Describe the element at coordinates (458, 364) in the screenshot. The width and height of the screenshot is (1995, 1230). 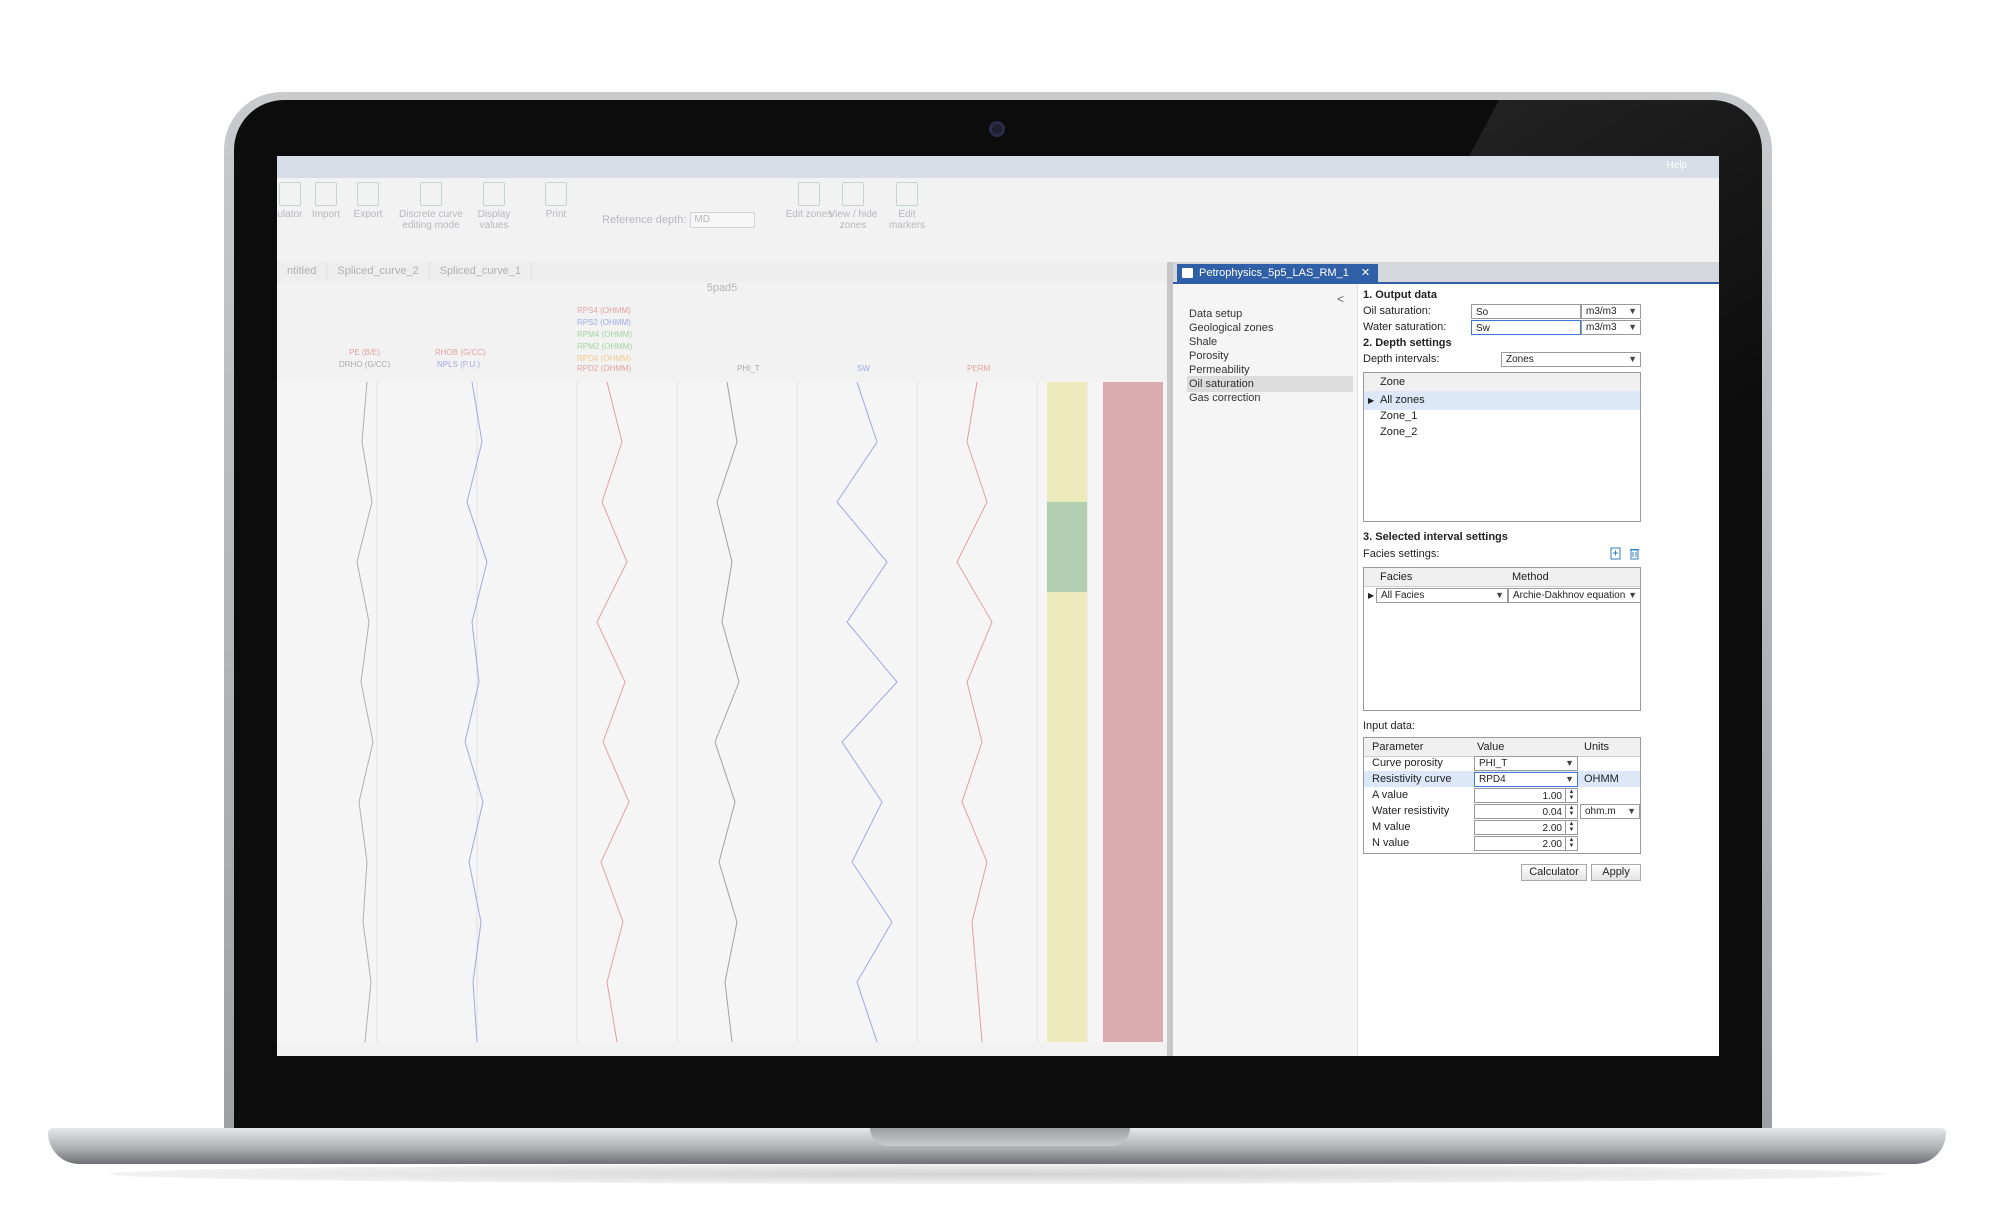
I see `curve-header: NPLS (P.U.)` at that location.